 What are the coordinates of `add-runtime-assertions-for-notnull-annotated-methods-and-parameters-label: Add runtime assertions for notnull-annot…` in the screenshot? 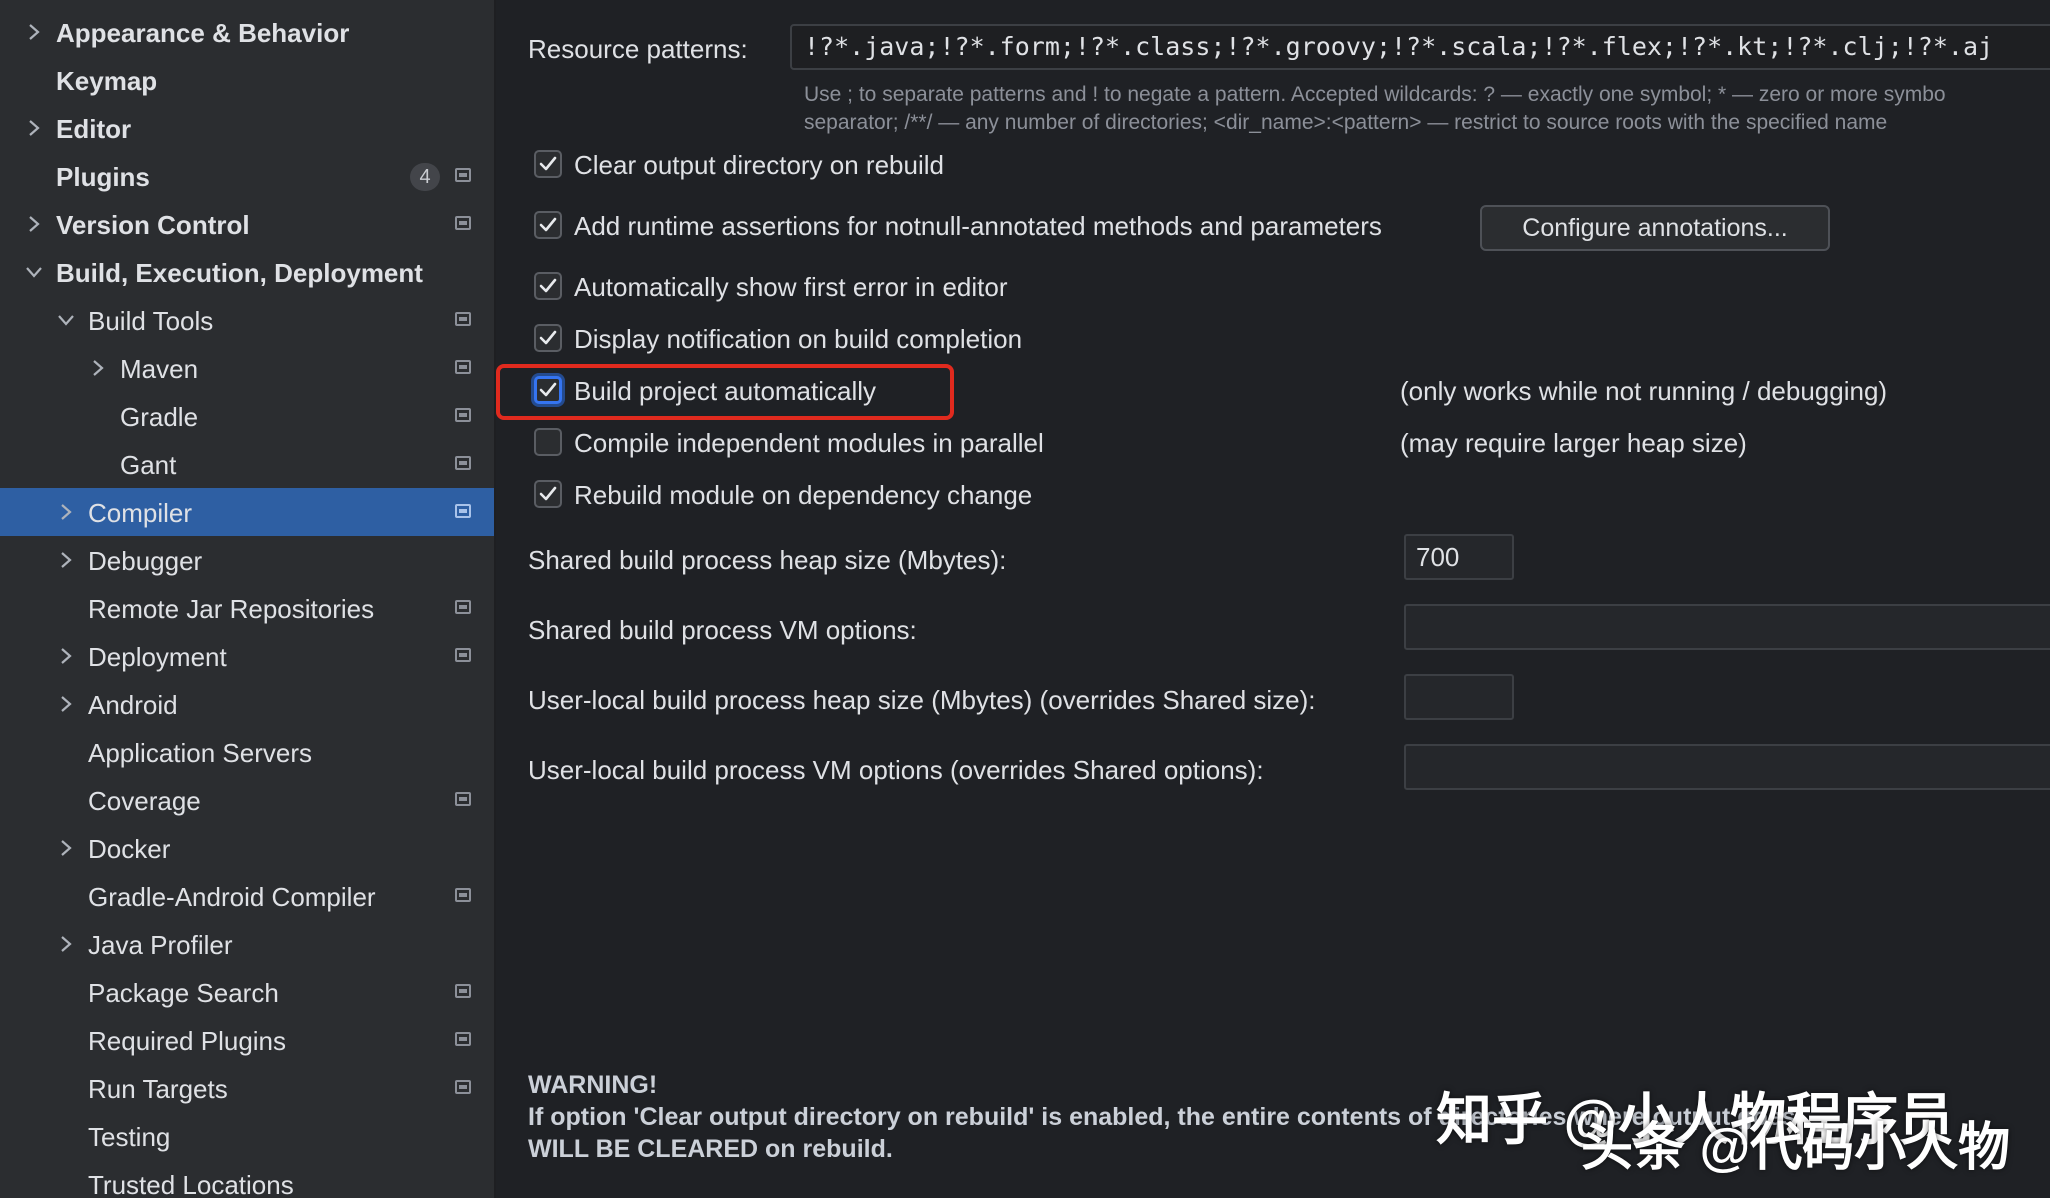 It's located at (978, 226).